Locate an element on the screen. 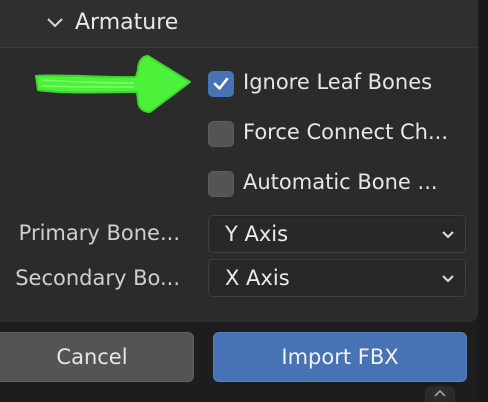  automatic-bone-orientation-checkbox is located at coordinates (221, 184).